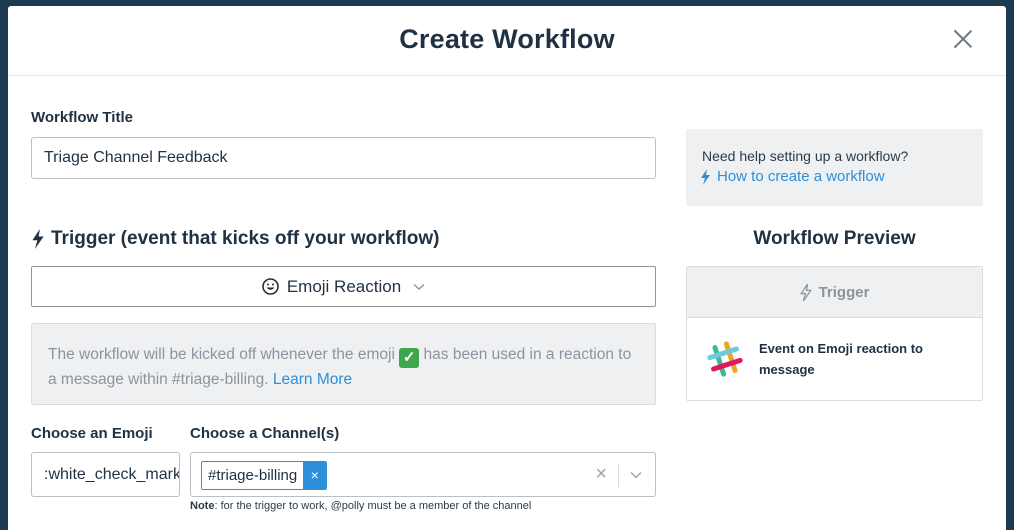 This screenshot has height=530, width=1014. Describe the element at coordinates (202, 506) in the screenshot. I see `note-bold: Note` at that location.